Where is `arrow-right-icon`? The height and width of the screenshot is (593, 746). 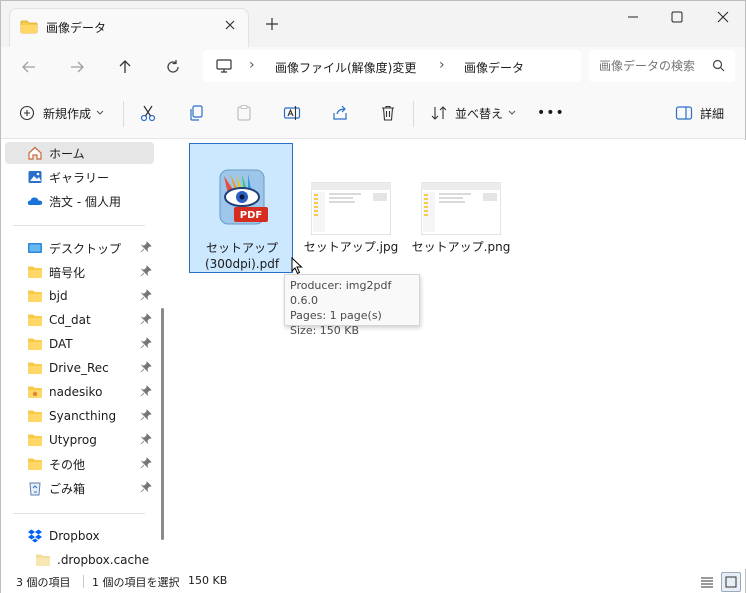 arrow-right-icon is located at coordinates (77, 67).